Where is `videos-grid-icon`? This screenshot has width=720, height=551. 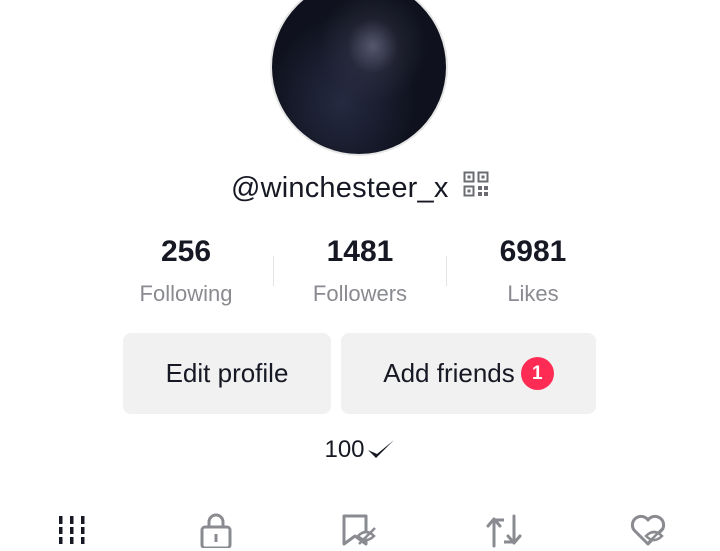 videos-grid-icon is located at coordinates (72, 530).